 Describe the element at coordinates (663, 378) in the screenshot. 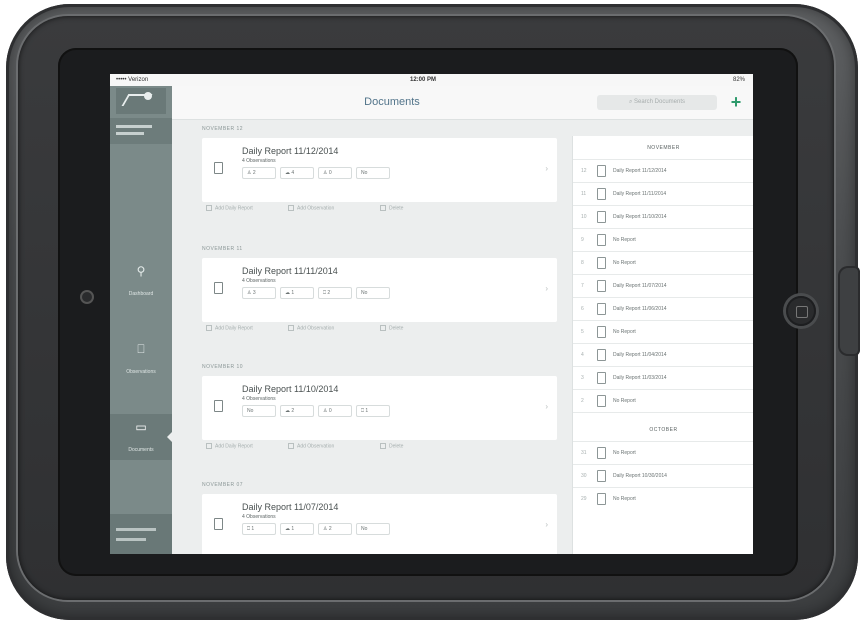

I see `report-row: 3 Daily Report 11/03/2014` at that location.